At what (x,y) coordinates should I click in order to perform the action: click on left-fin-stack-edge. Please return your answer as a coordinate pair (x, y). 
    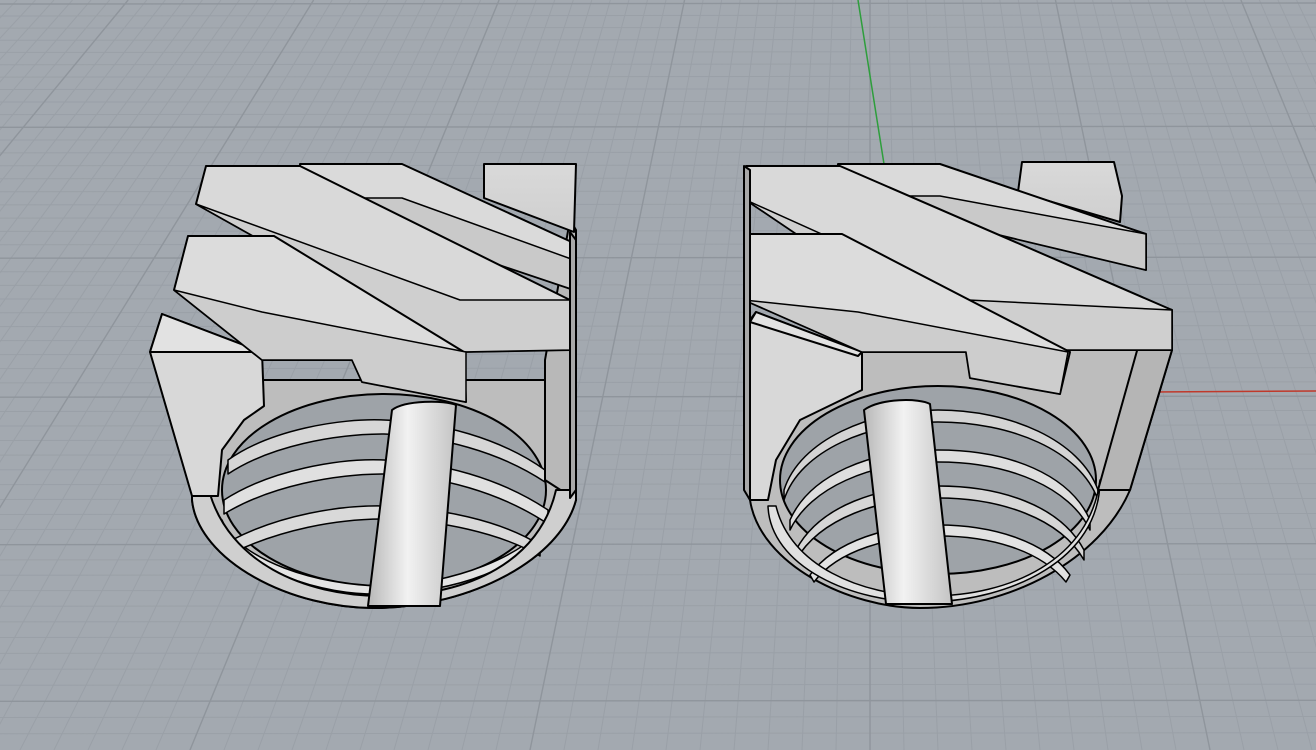
    Looking at the image, I should click on (573, 365).